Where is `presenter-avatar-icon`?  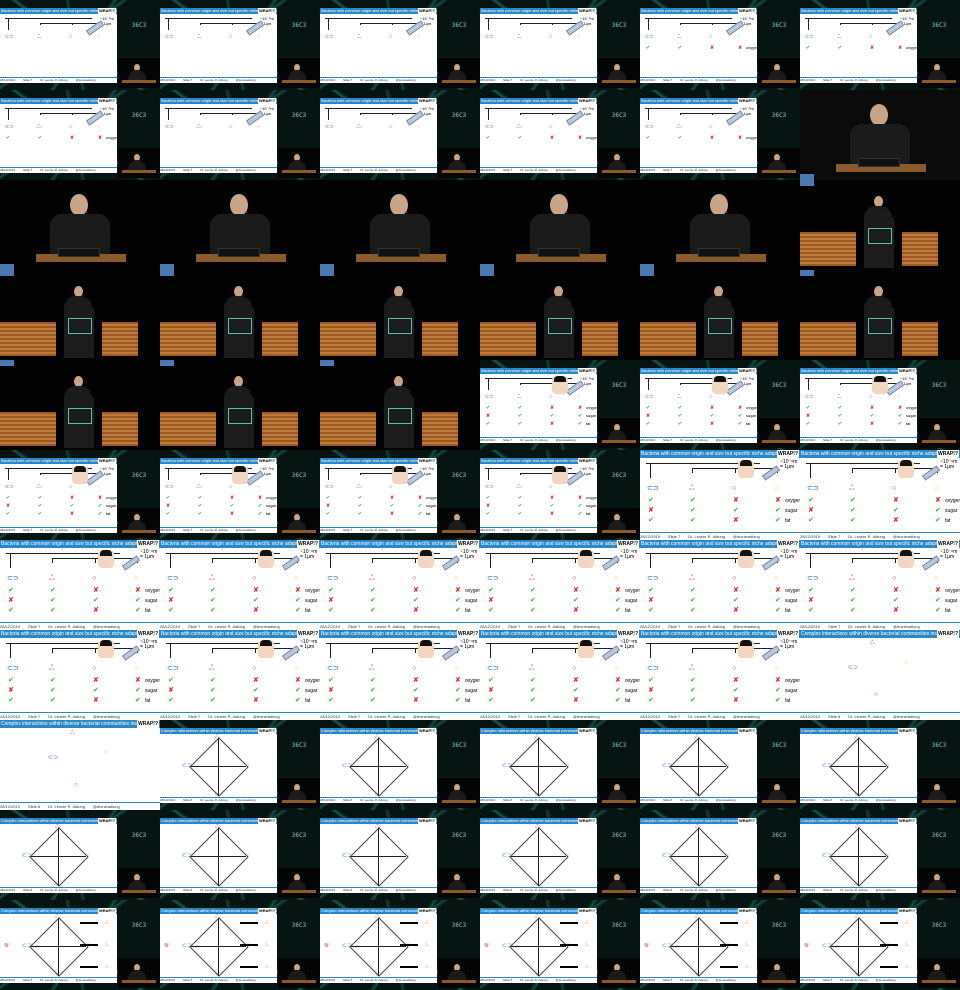
presenter-avatar-icon is located at coordinates (746, 559).